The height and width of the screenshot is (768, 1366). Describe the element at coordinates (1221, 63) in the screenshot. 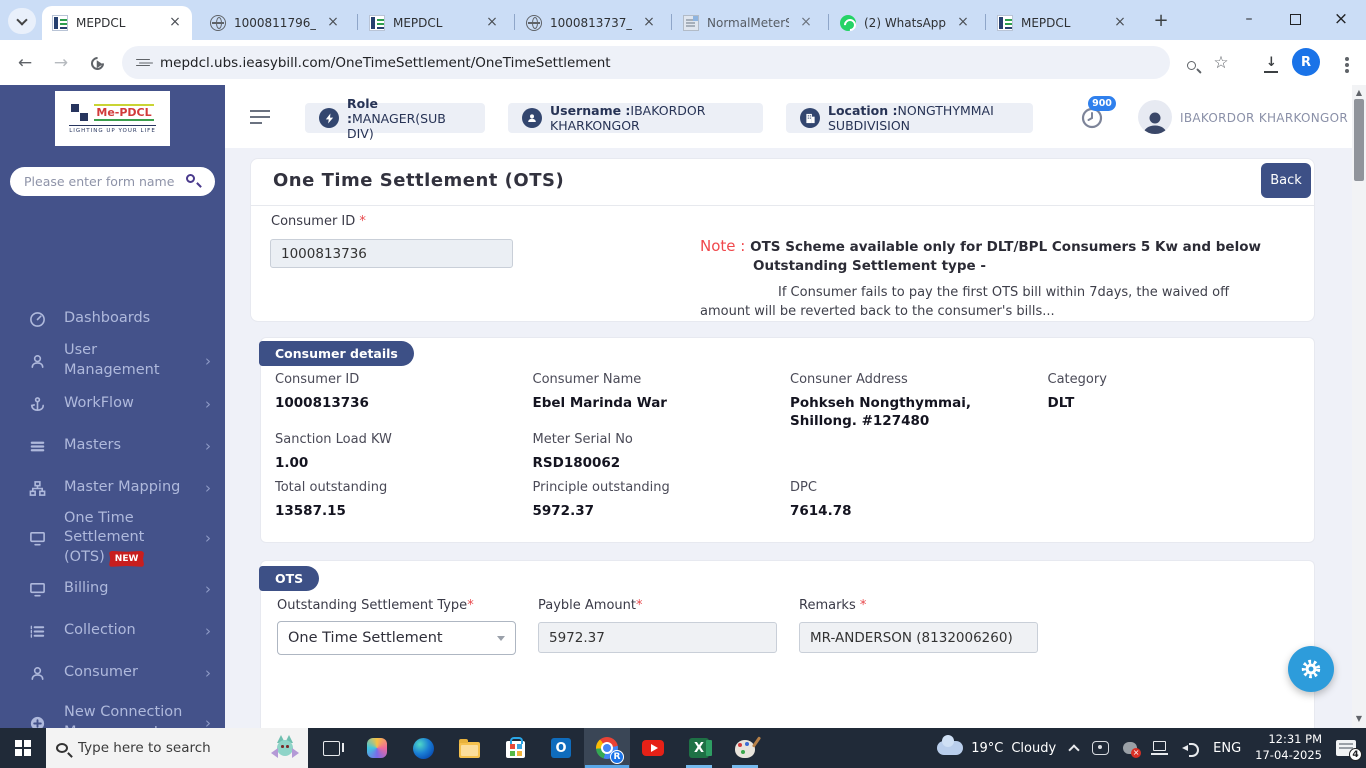

I see `bookmark-star-icon: ☆` at that location.